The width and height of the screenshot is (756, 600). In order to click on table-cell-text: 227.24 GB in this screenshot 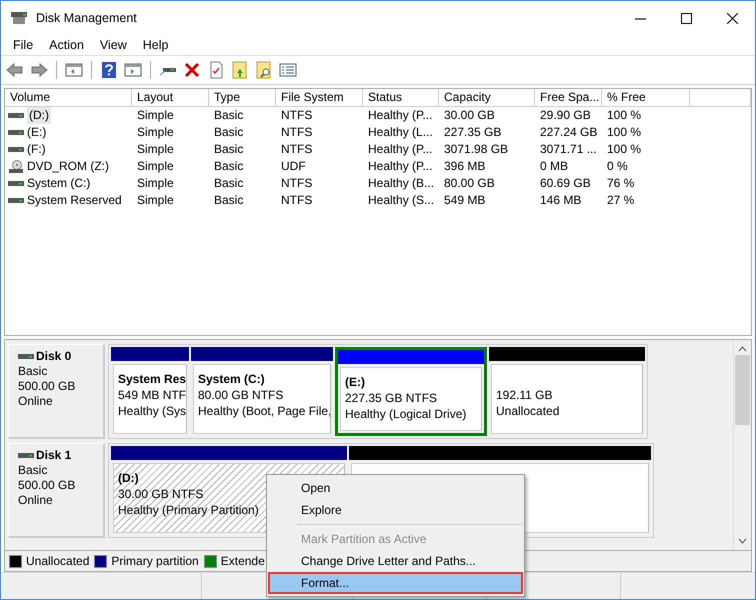, I will do `click(568, 132)`.